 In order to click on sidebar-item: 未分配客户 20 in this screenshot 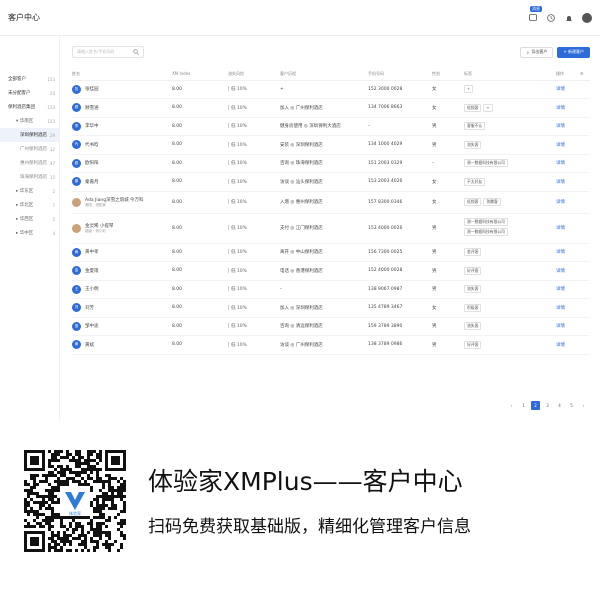, I will do `click(29, 93)`.